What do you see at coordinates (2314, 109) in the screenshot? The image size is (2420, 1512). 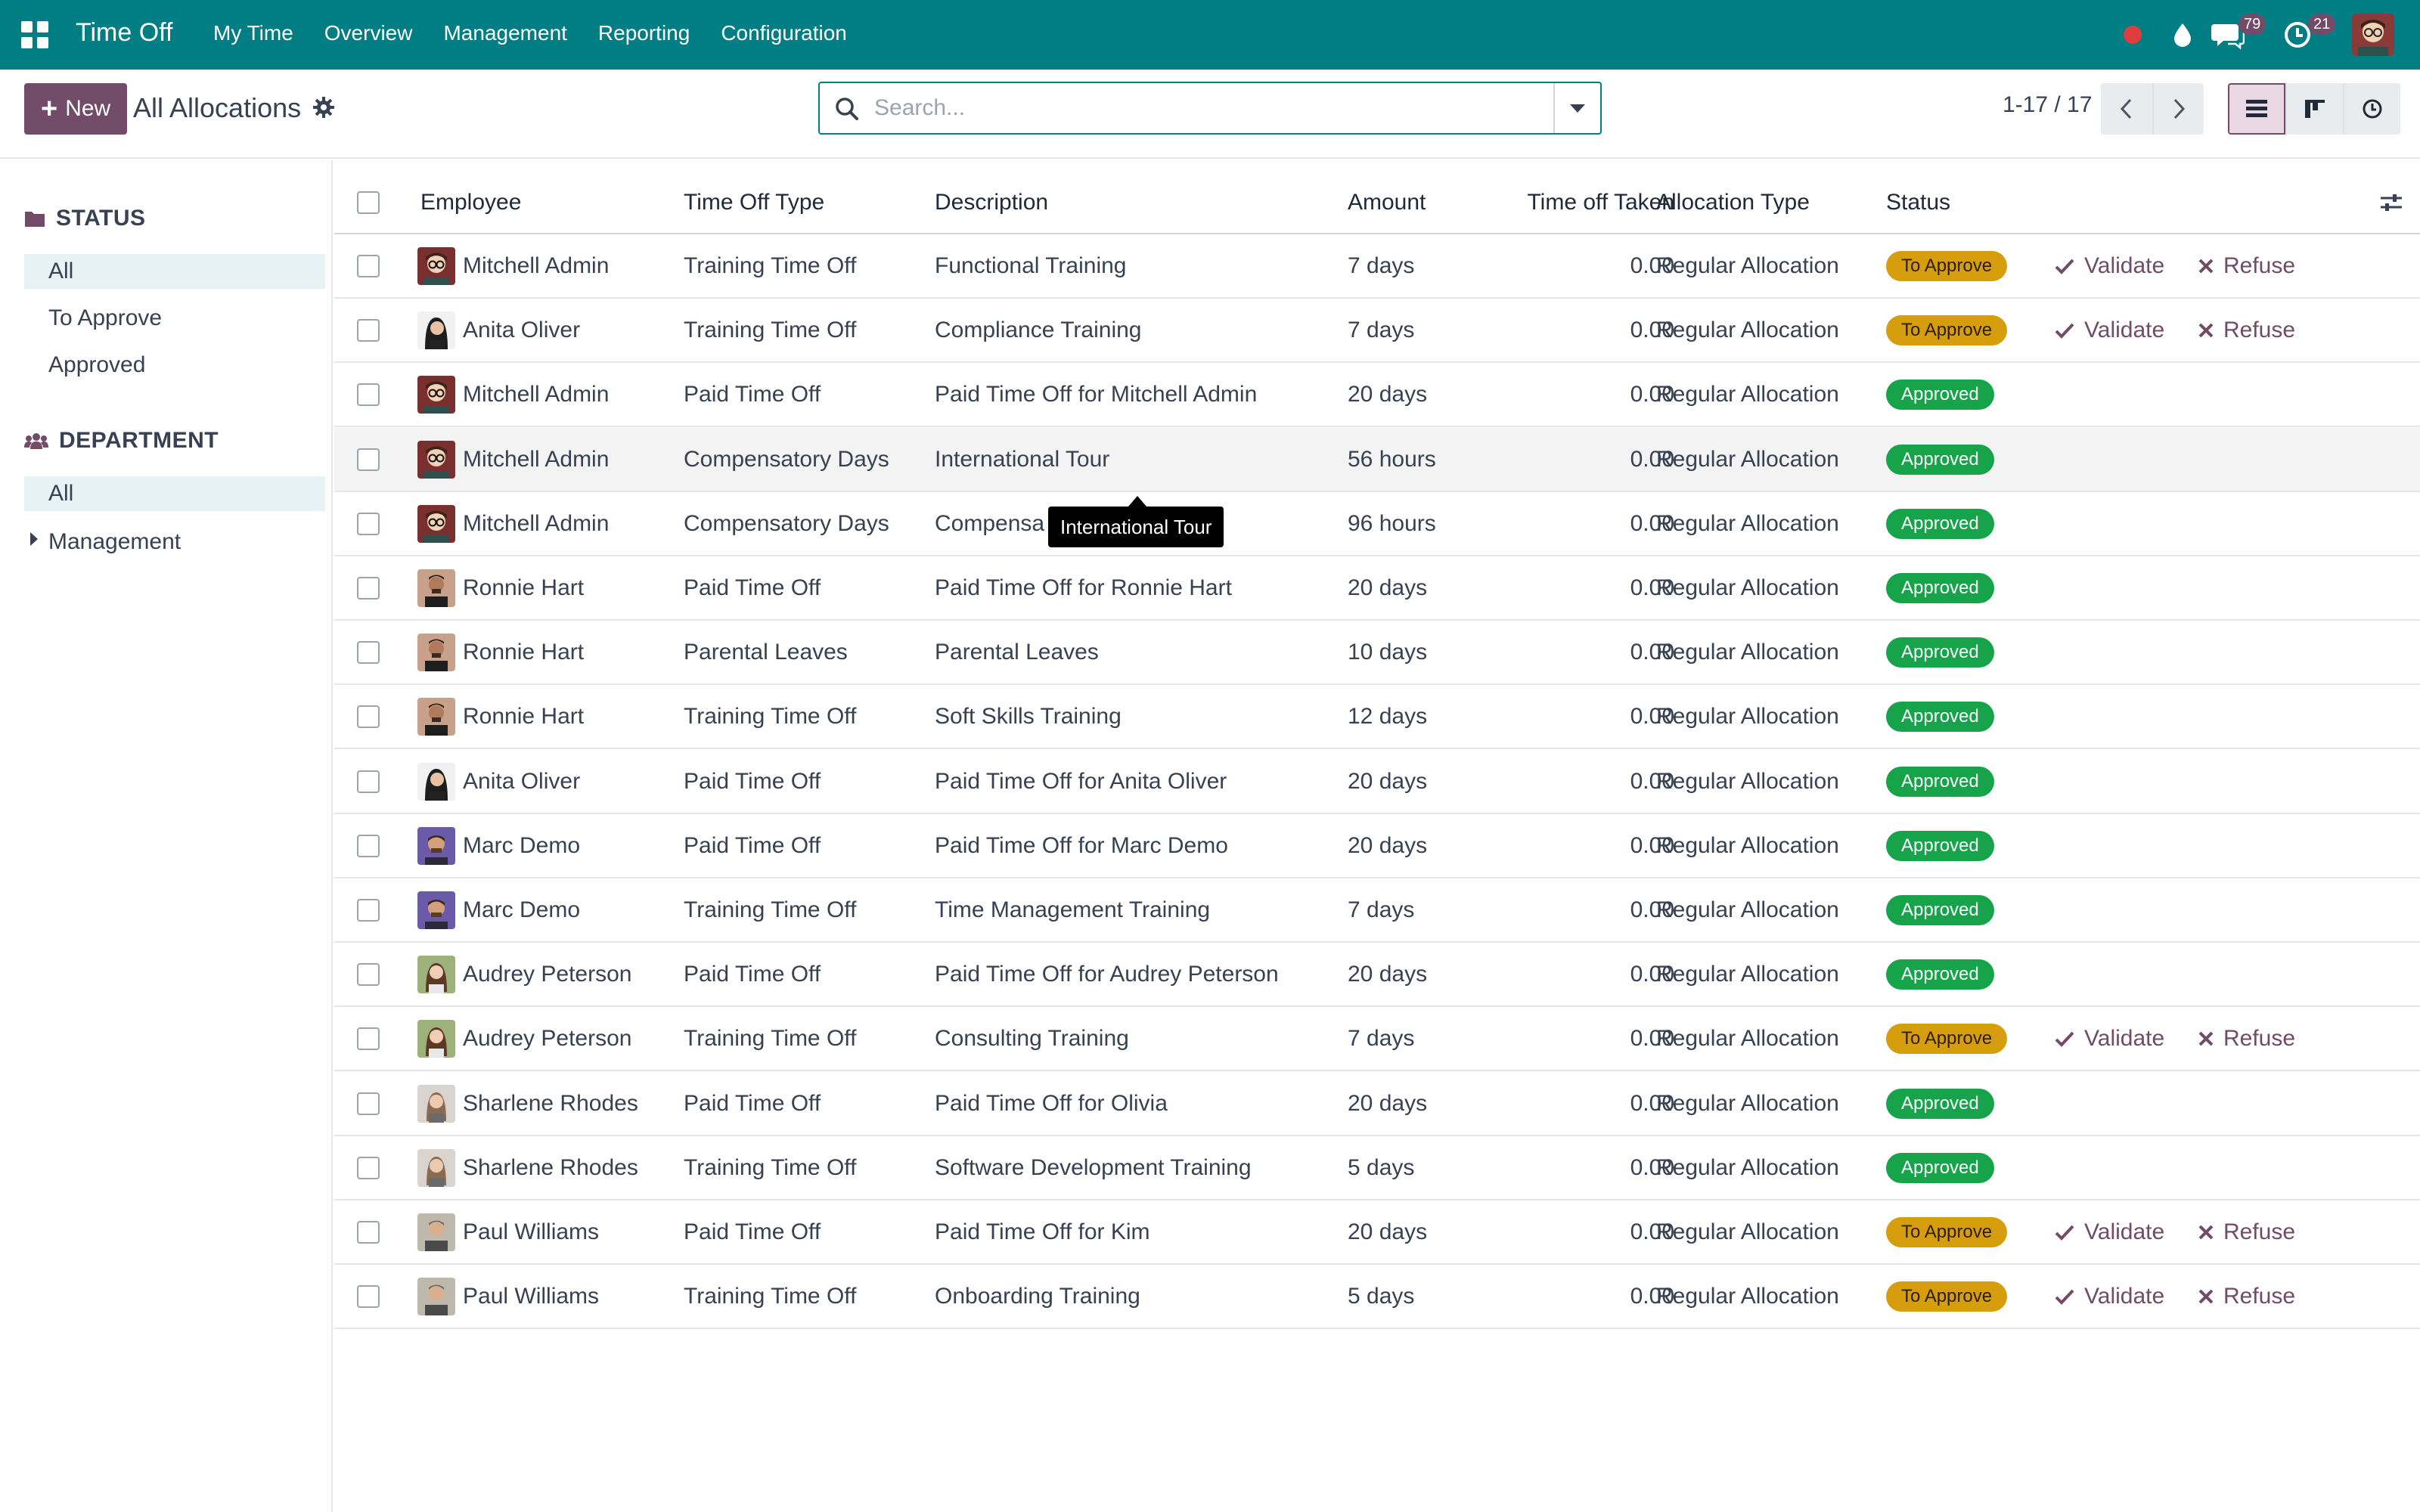 I see `kanban-view-button` at bounding box center [2314, 109].